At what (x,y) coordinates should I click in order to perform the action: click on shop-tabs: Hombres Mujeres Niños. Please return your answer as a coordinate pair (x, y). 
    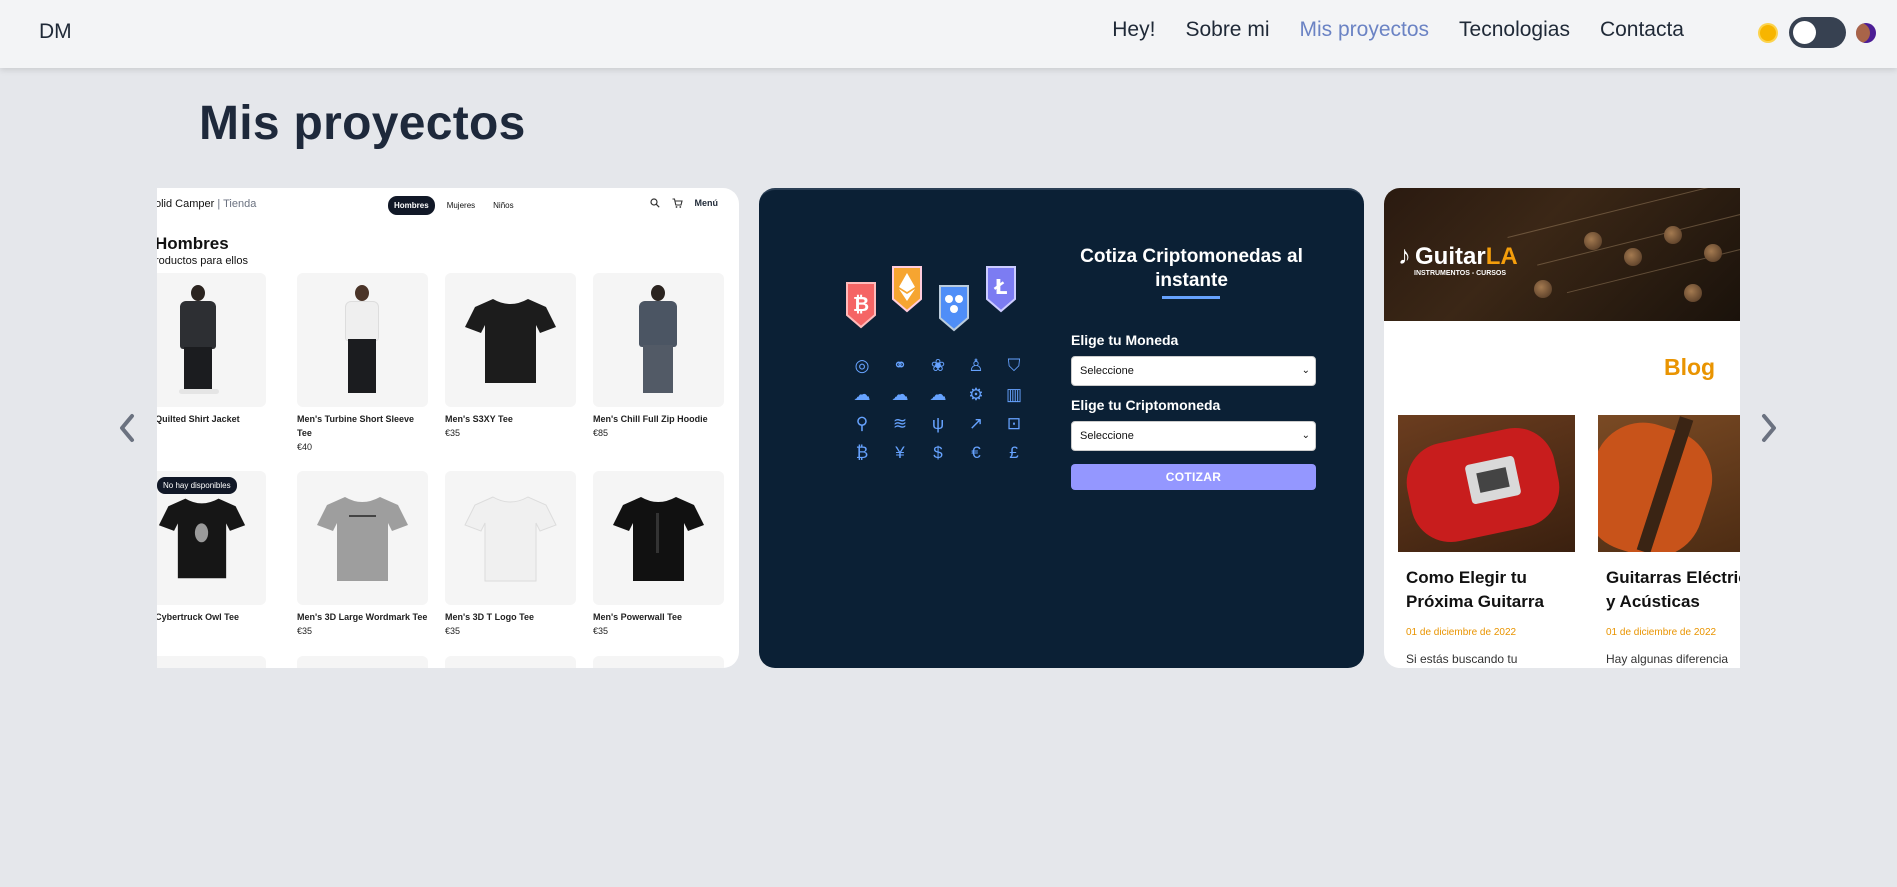
    Looking at the image, I should click on (454, 205).